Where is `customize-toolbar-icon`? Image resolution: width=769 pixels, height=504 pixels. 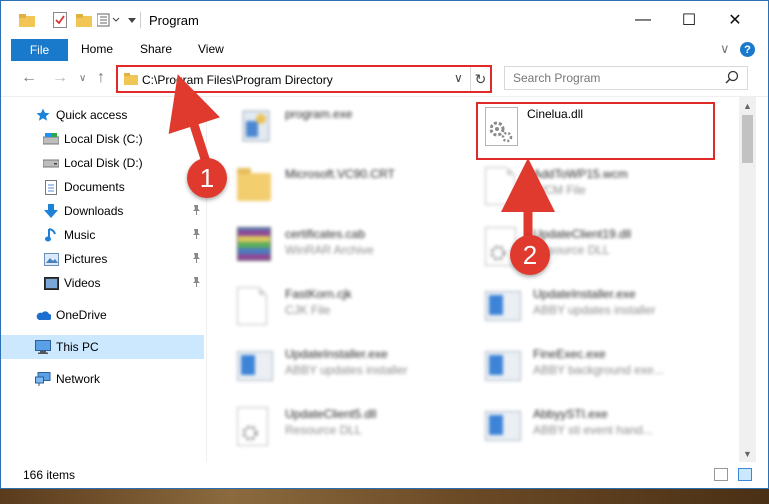 customize-toolbar-icon is located at coordinates (111, 20).